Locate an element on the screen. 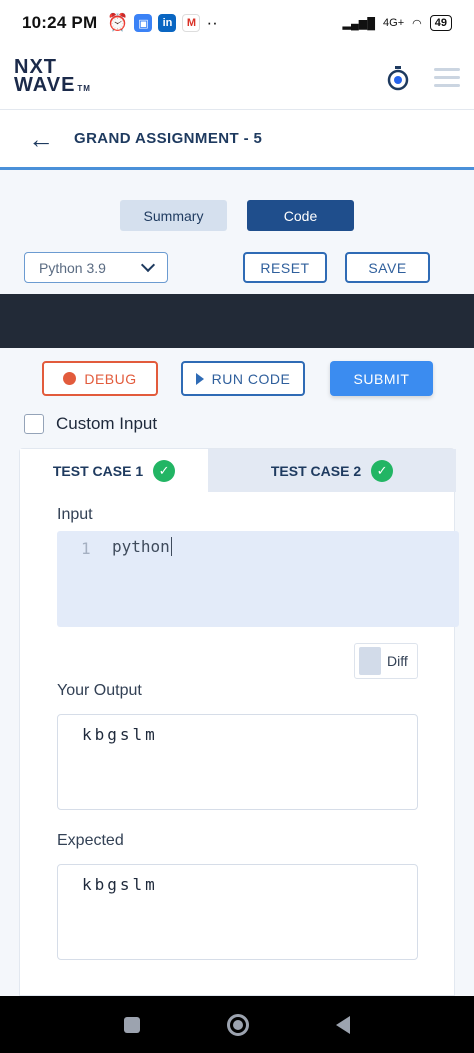 The width and height of the screenshot is (474, 1053). alarm-icon: ⏰ is located at coordinates (118, 22).